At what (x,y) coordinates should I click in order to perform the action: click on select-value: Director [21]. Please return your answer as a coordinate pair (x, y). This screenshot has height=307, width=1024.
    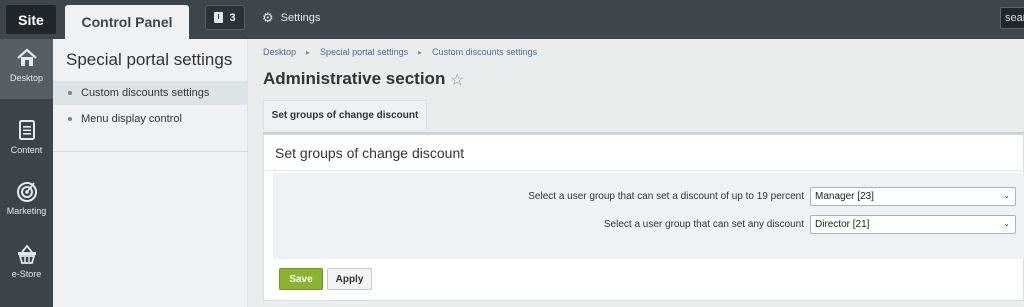
    Looking at the image, I should click on (842, 224).